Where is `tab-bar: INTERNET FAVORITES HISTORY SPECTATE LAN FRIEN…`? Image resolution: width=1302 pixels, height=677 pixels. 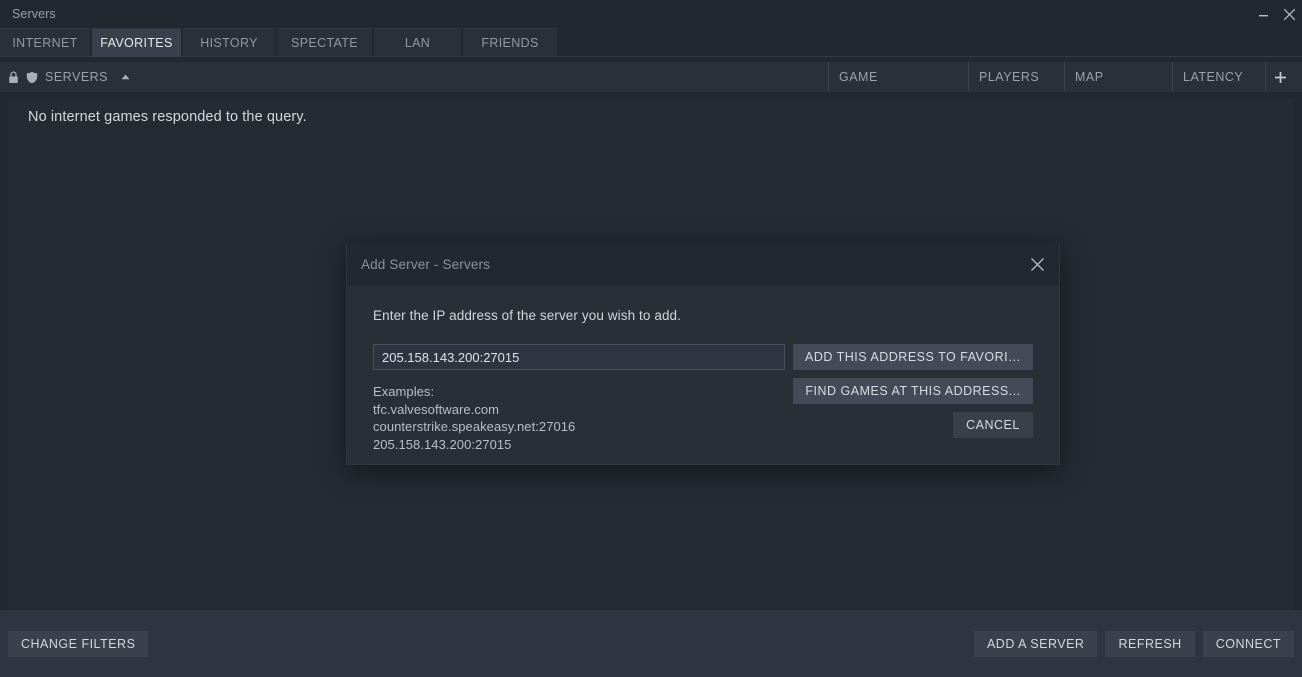 tab-bar: INTERNET FAVORITES HISTORY SPECTATE LAN FRIEN… is located at coordinates (651, 42).